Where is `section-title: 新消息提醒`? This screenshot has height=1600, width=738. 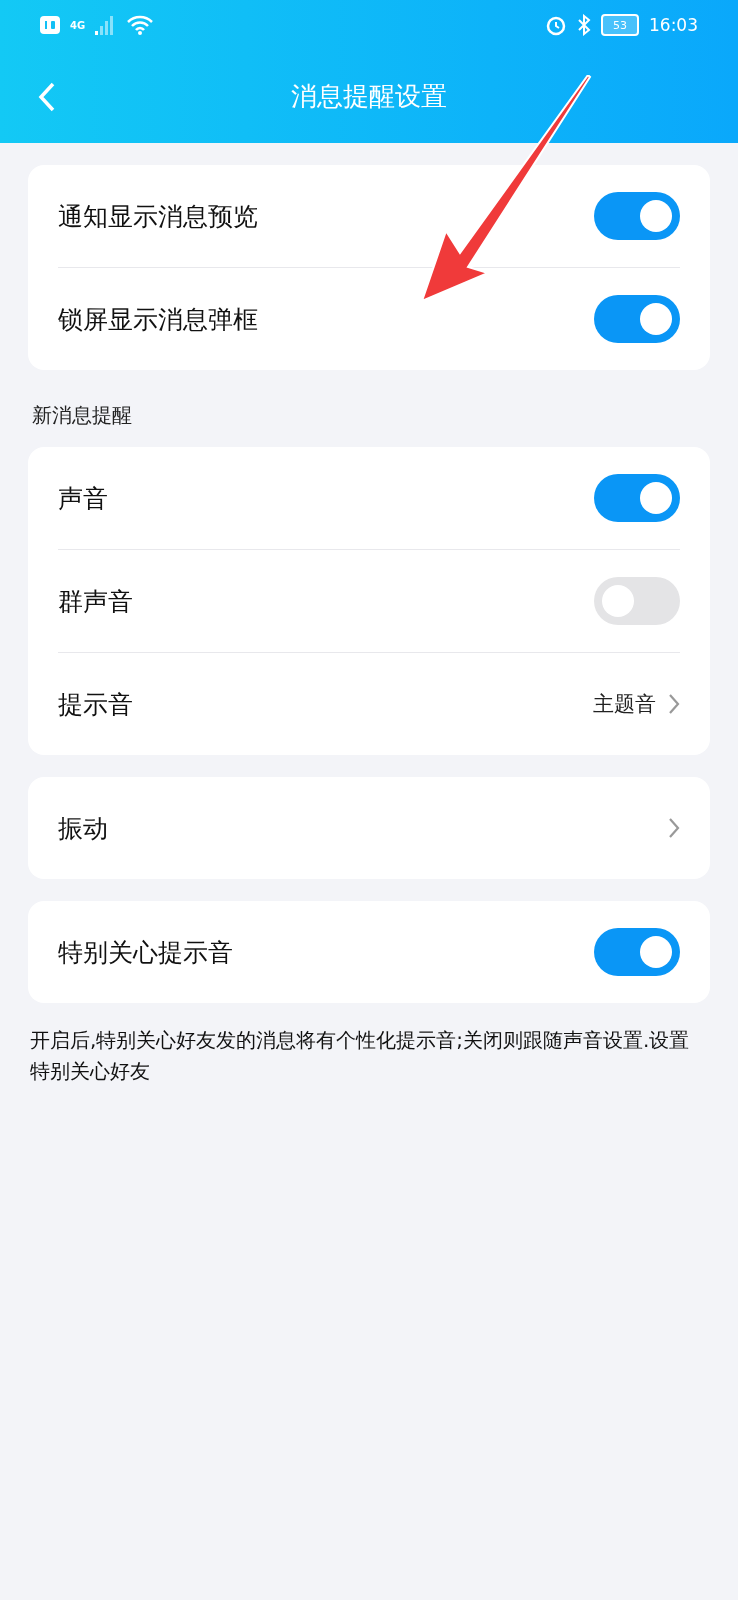 section-title: 新消息提醒 is located at coordinates (82, 415).